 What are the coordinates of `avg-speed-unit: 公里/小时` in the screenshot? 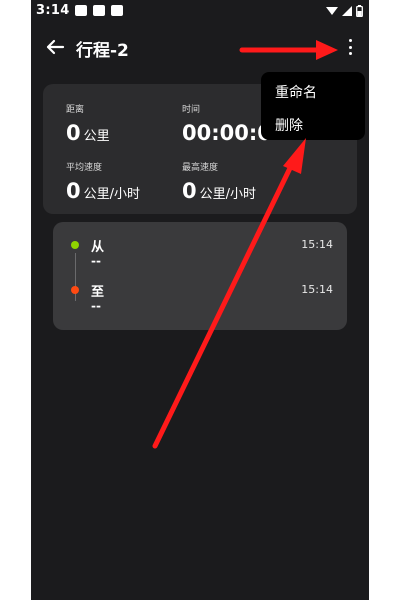 It's located at (112, 194).